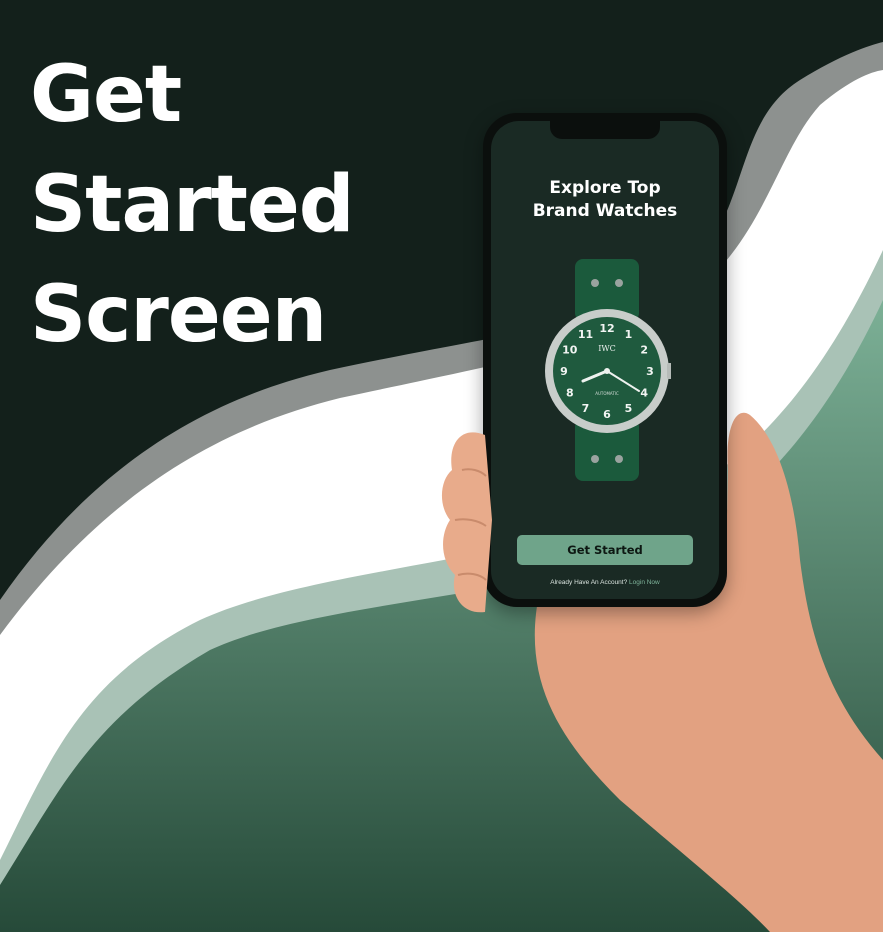  Describe the element at coordinates (629, 408) in the screenshot. I see `dial-number-5: 5` at that location.